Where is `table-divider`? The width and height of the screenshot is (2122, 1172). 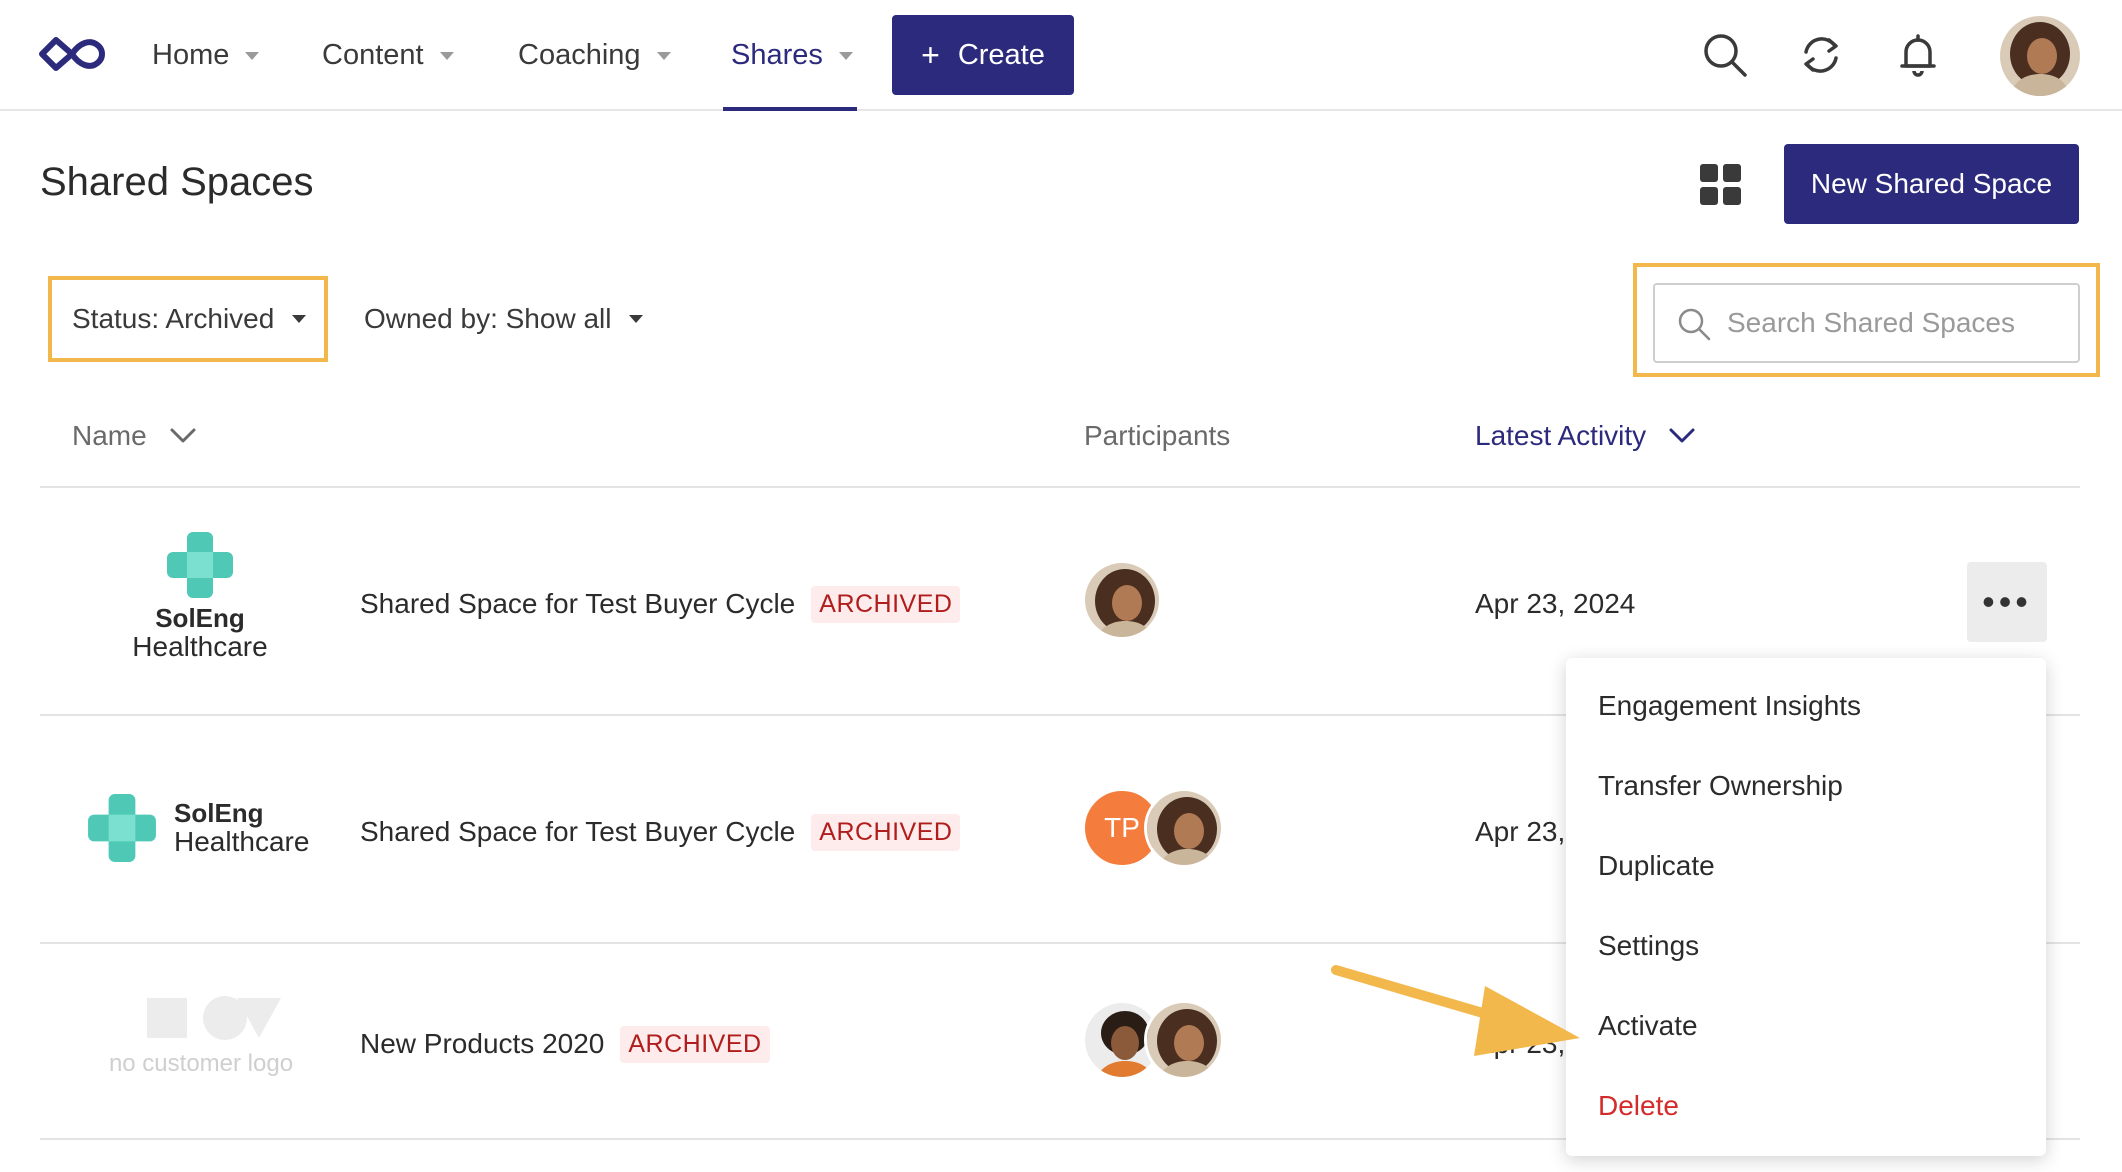 table-divider is located at coordinates (1060, 487).